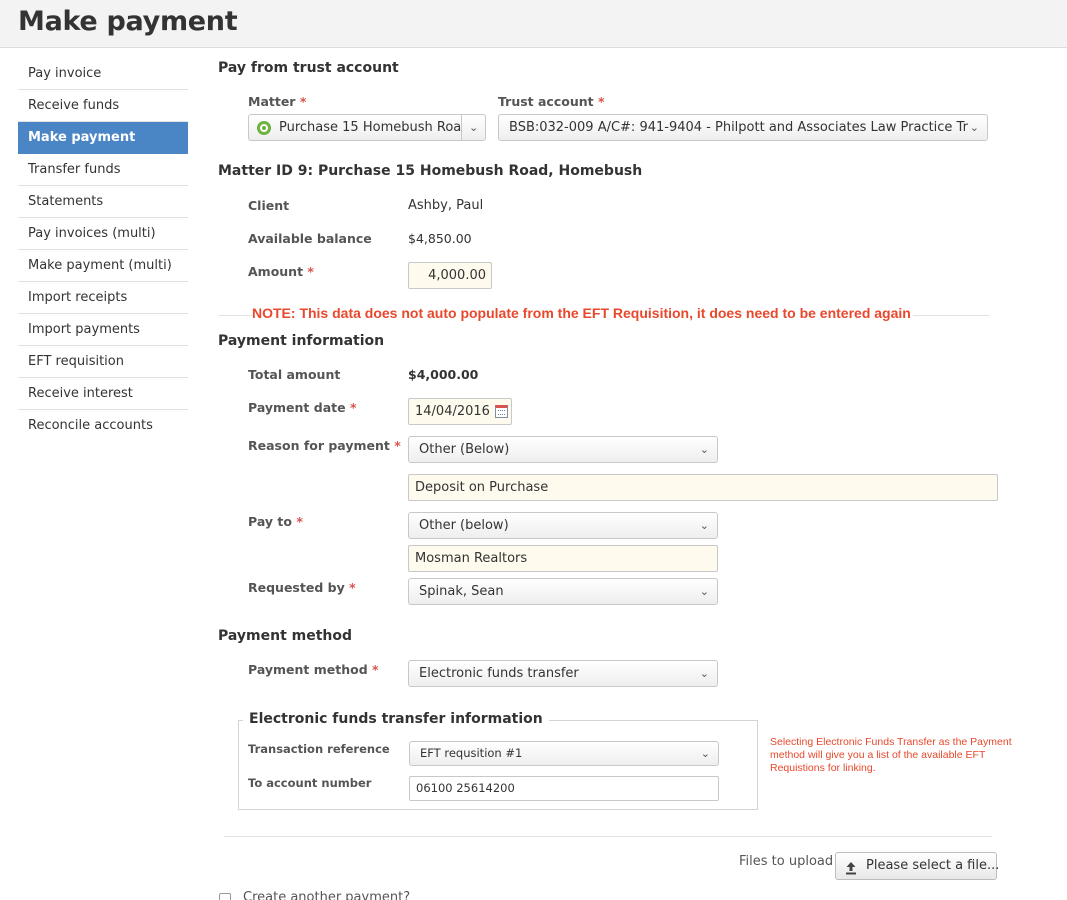  Describe the element at coordinates (302, 407) in the screenshot. I see `payment-date-label: Payment date *` at that location.